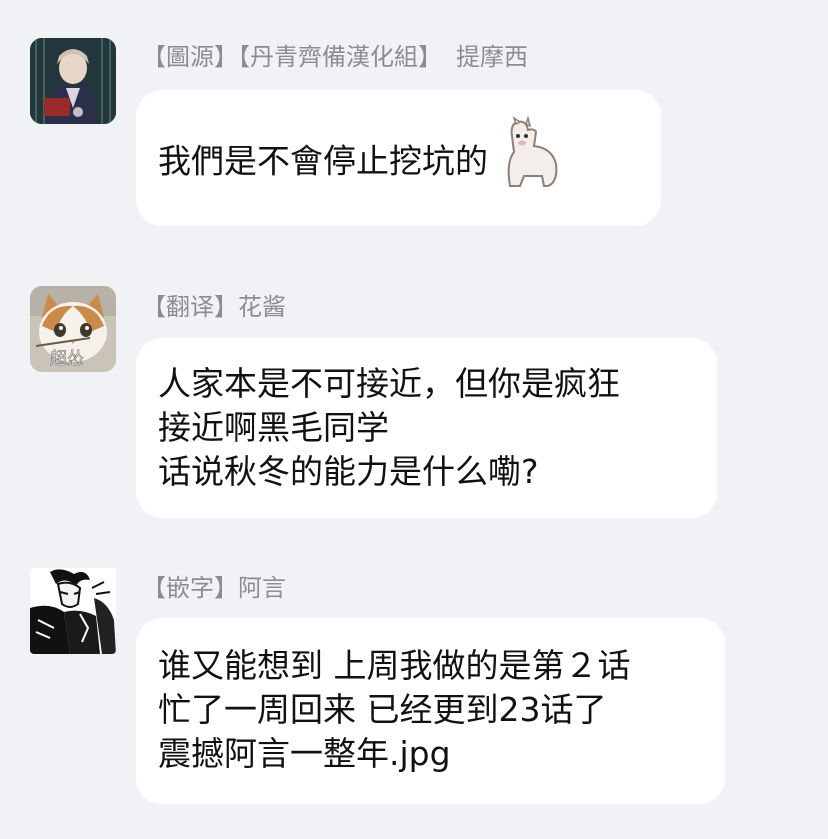  Describe the element at coordinates (73, 329) in the screenshot. I see `cat-avatar-icon: 超怂` at that location.